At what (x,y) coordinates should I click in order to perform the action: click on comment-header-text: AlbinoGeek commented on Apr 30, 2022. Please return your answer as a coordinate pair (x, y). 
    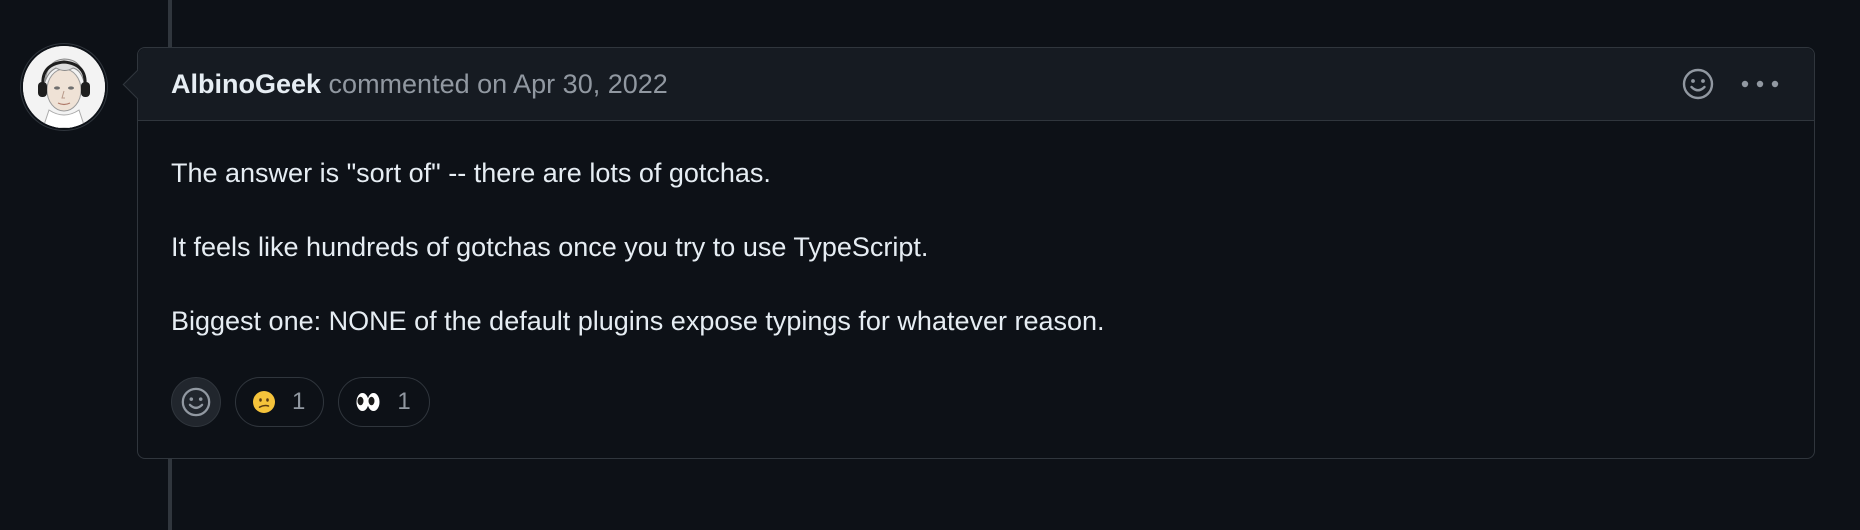
    Looking at the image, I should click on (419, 84).